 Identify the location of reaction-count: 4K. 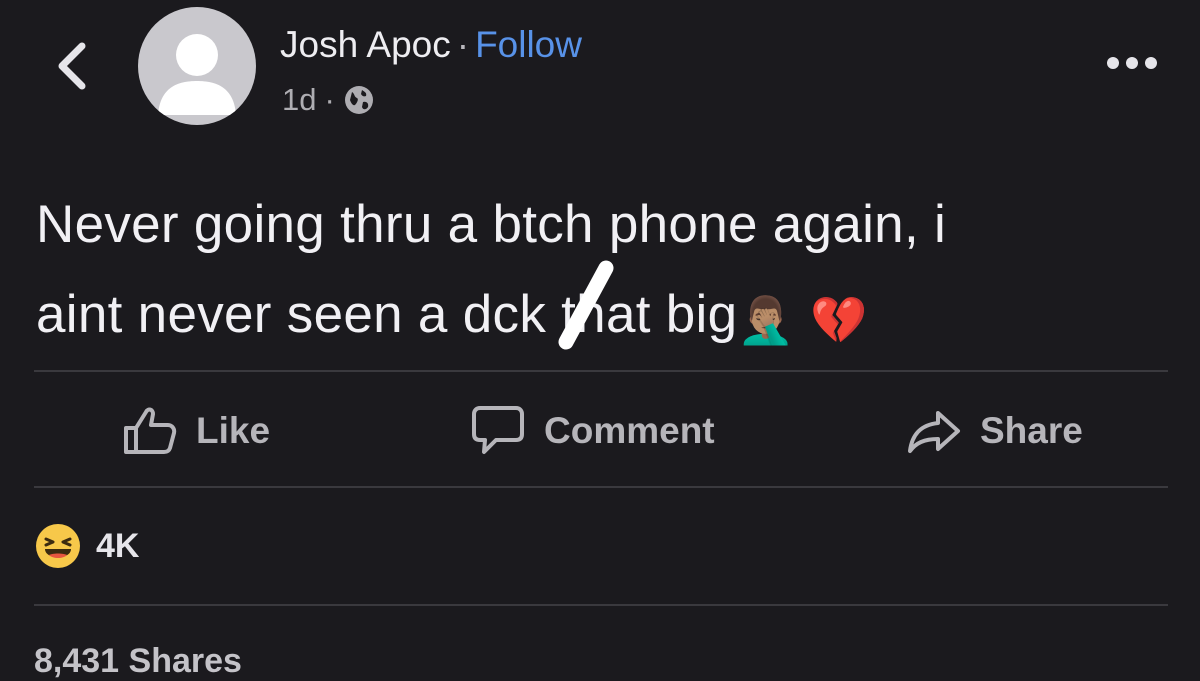
(118, 545).